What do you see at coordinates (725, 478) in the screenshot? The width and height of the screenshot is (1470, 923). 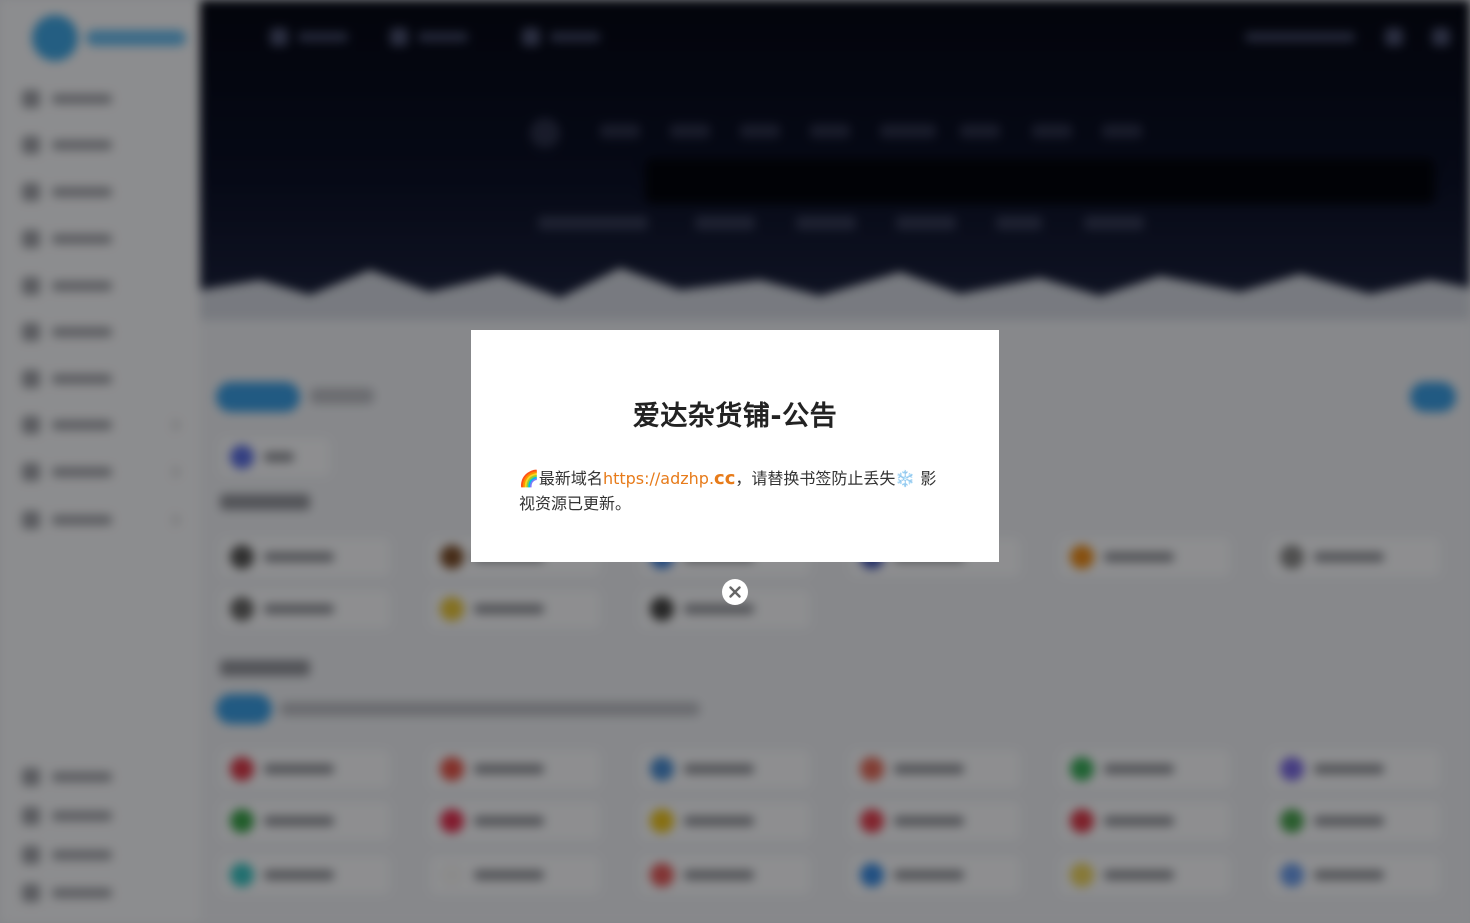 I see `domain-link-tld: cc` at bounding box center [725, 478].